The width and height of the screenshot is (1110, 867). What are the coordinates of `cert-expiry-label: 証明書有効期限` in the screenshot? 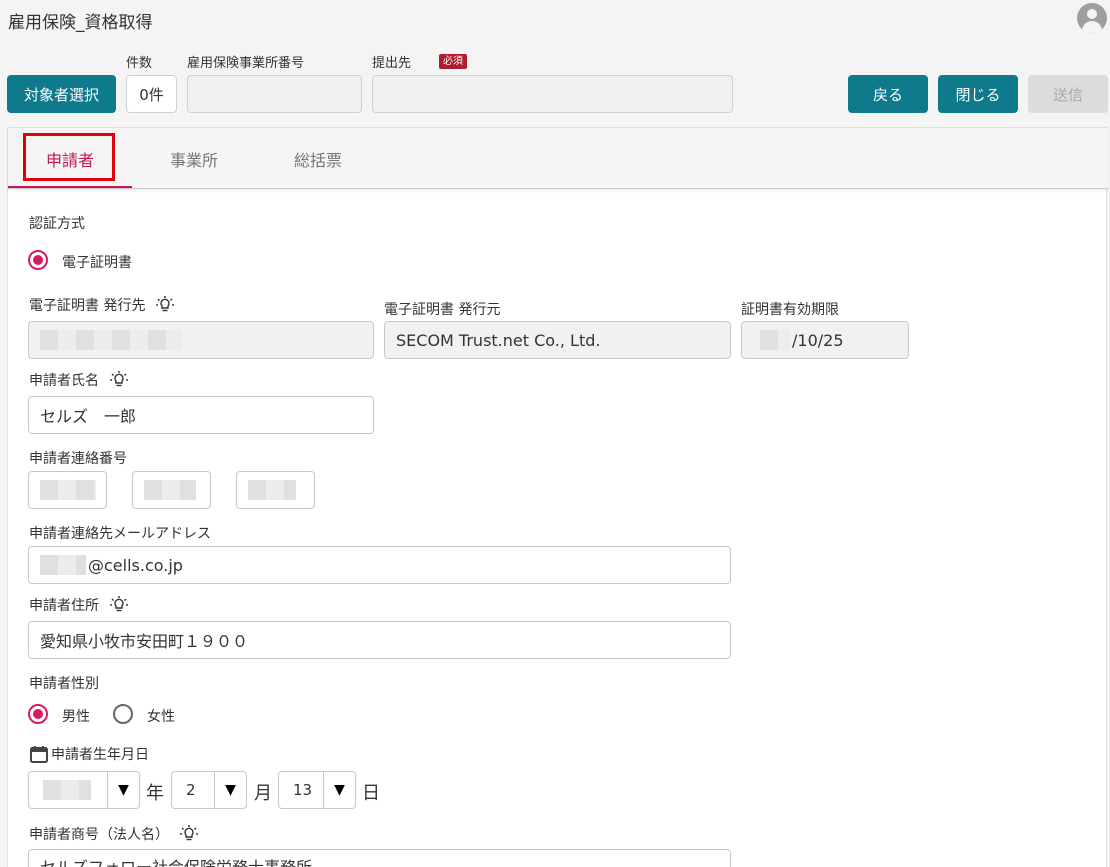 It's located at (790, 310).